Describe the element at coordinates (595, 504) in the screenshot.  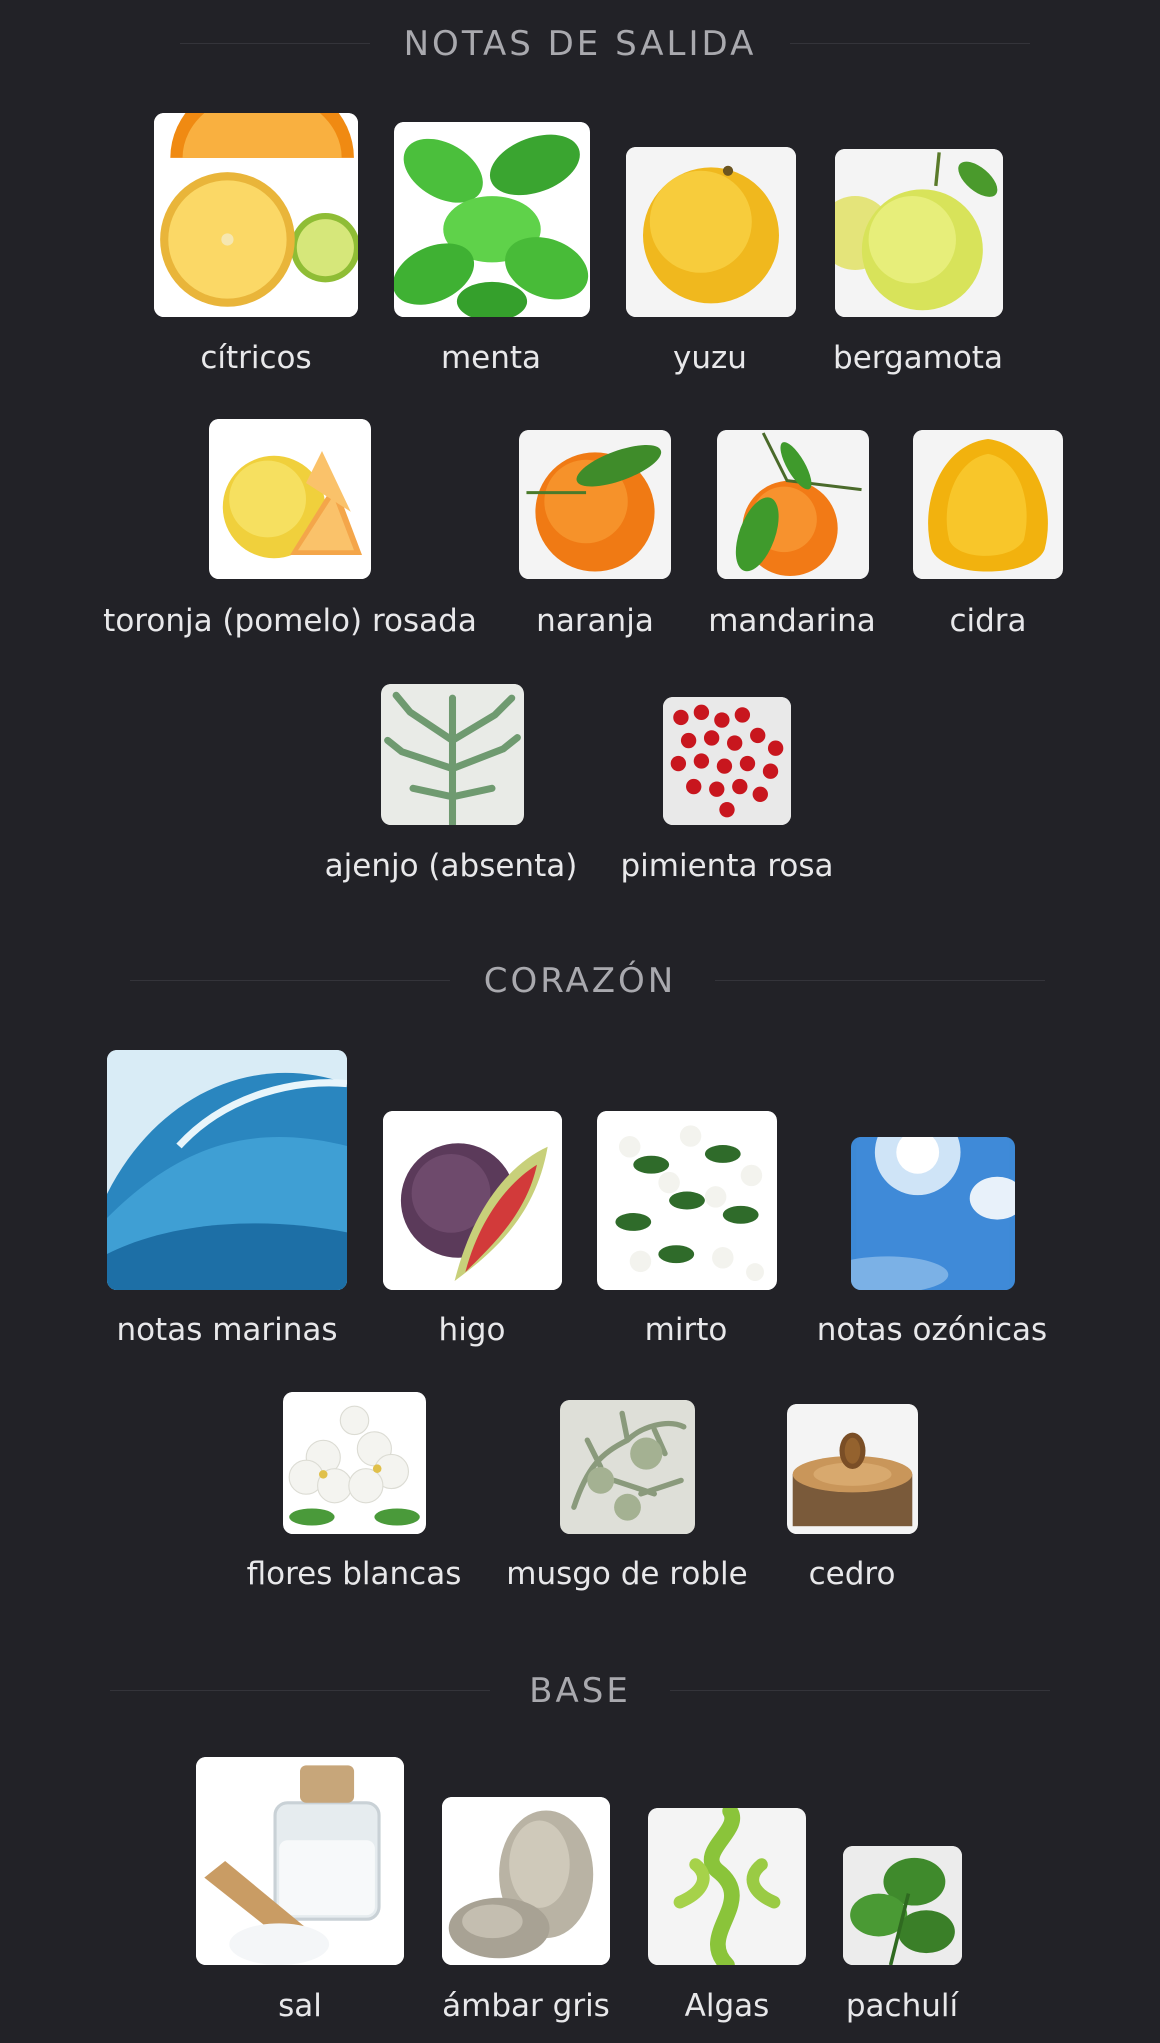
I see `orange-image` at that location.